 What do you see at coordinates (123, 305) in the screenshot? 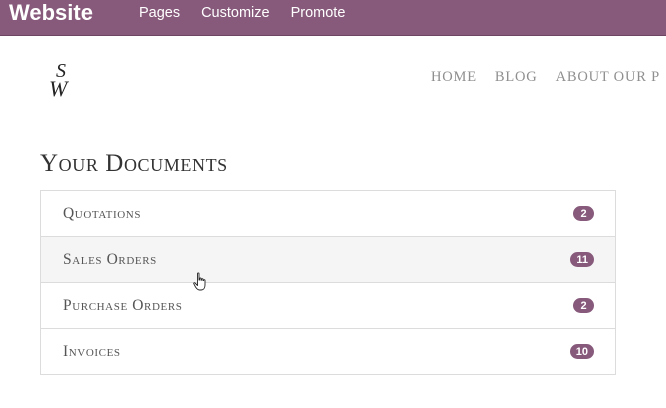
I see `document-label: Purchase Orders` at bounding box center [123, 305].